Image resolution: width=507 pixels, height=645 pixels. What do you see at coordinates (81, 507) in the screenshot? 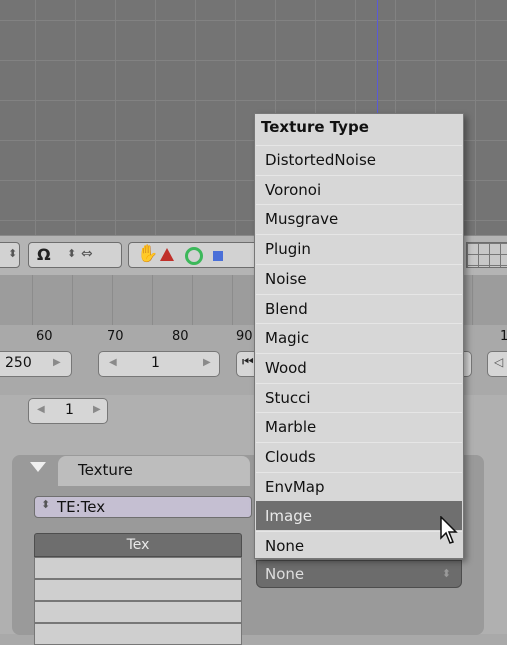
I see `texture-name-value: TE:Tex` at bounding box center [81, 507].